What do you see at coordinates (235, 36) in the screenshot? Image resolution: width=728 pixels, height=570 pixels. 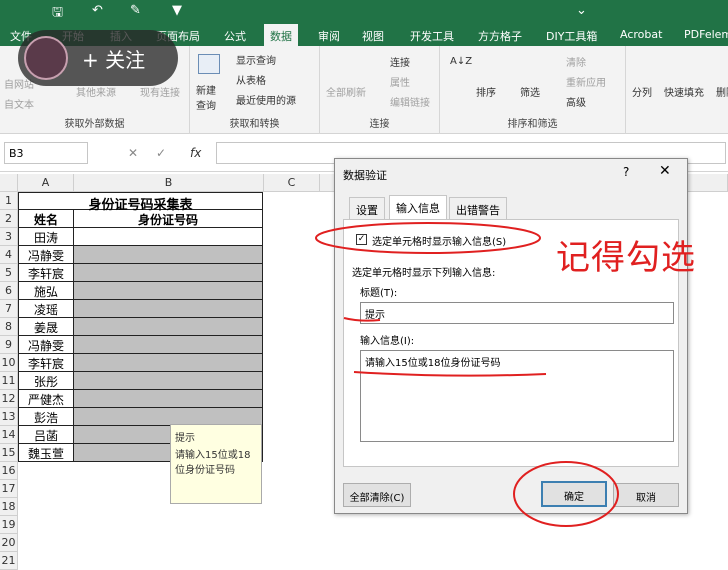 I see `tab-formulas: 公式` at bounding box center [235, 36].